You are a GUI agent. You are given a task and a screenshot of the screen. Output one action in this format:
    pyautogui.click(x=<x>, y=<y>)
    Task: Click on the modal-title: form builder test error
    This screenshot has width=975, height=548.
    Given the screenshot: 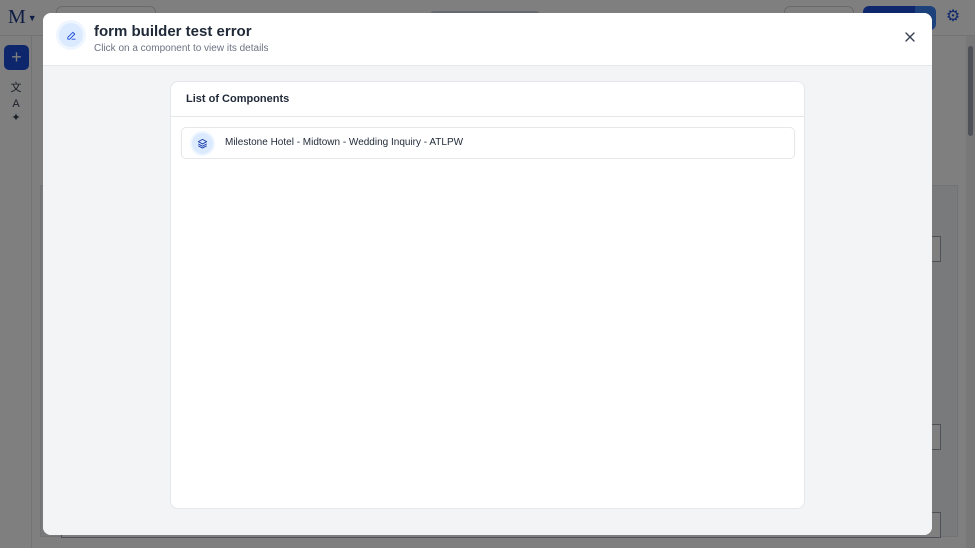 What is the action you would take?
    pyautogui.click(x=173, y=31)
    